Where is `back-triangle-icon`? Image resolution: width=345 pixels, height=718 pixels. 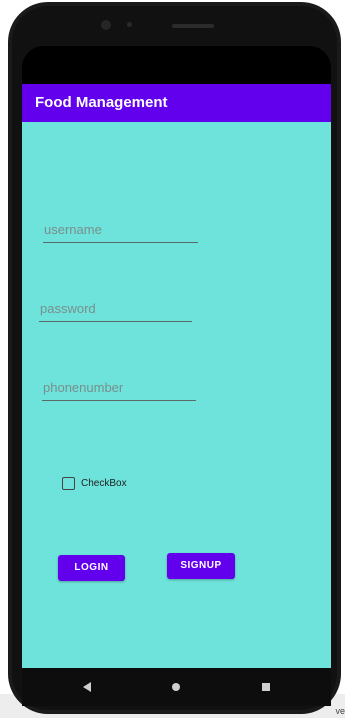
back-triangle-icon is located at coordinates (87, 687).